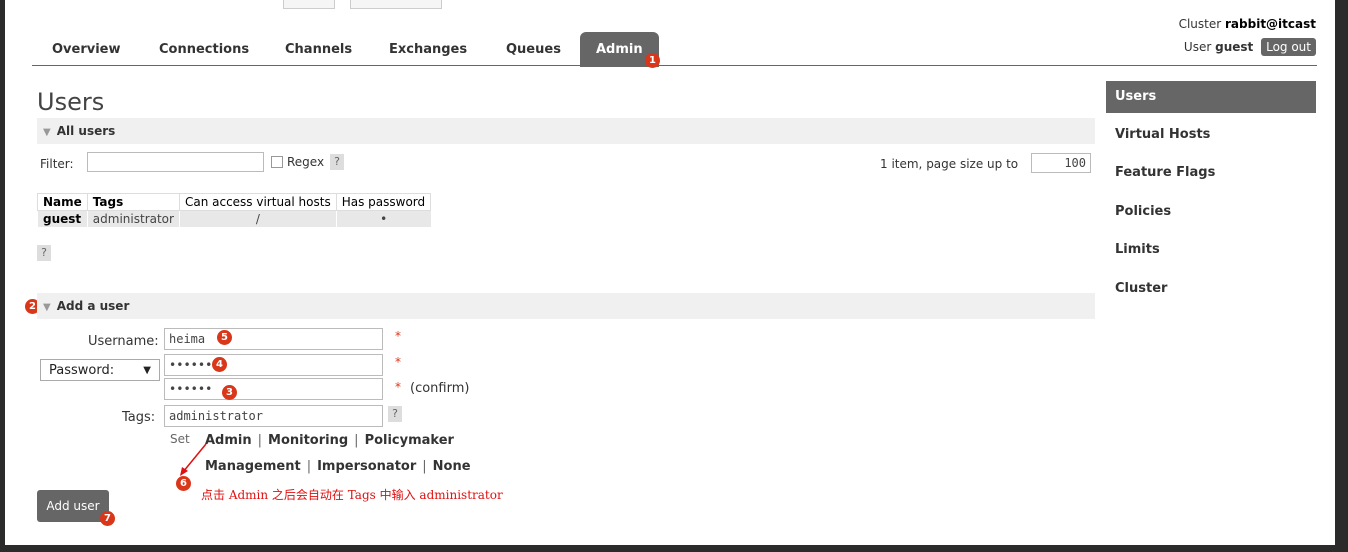 This screenshot has width=1348, height=552. I want to click on tag-link-admin: Admin, so click(228, 440).